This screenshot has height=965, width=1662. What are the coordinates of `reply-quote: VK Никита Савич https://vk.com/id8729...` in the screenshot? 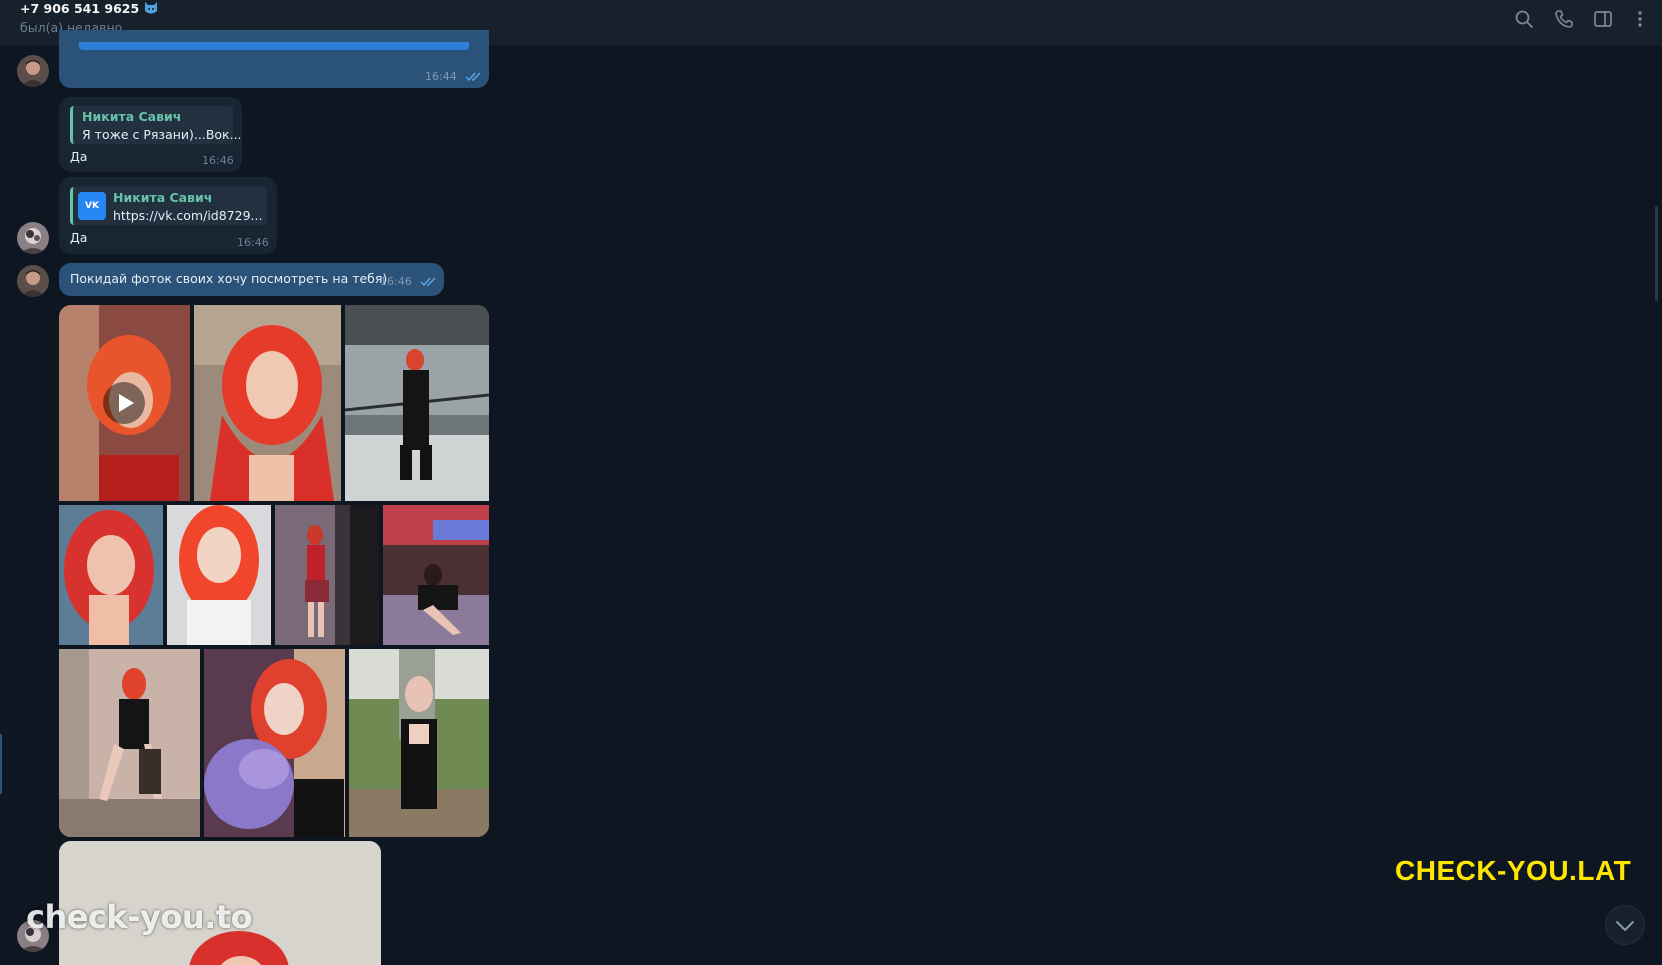 It's located at (168, 206).